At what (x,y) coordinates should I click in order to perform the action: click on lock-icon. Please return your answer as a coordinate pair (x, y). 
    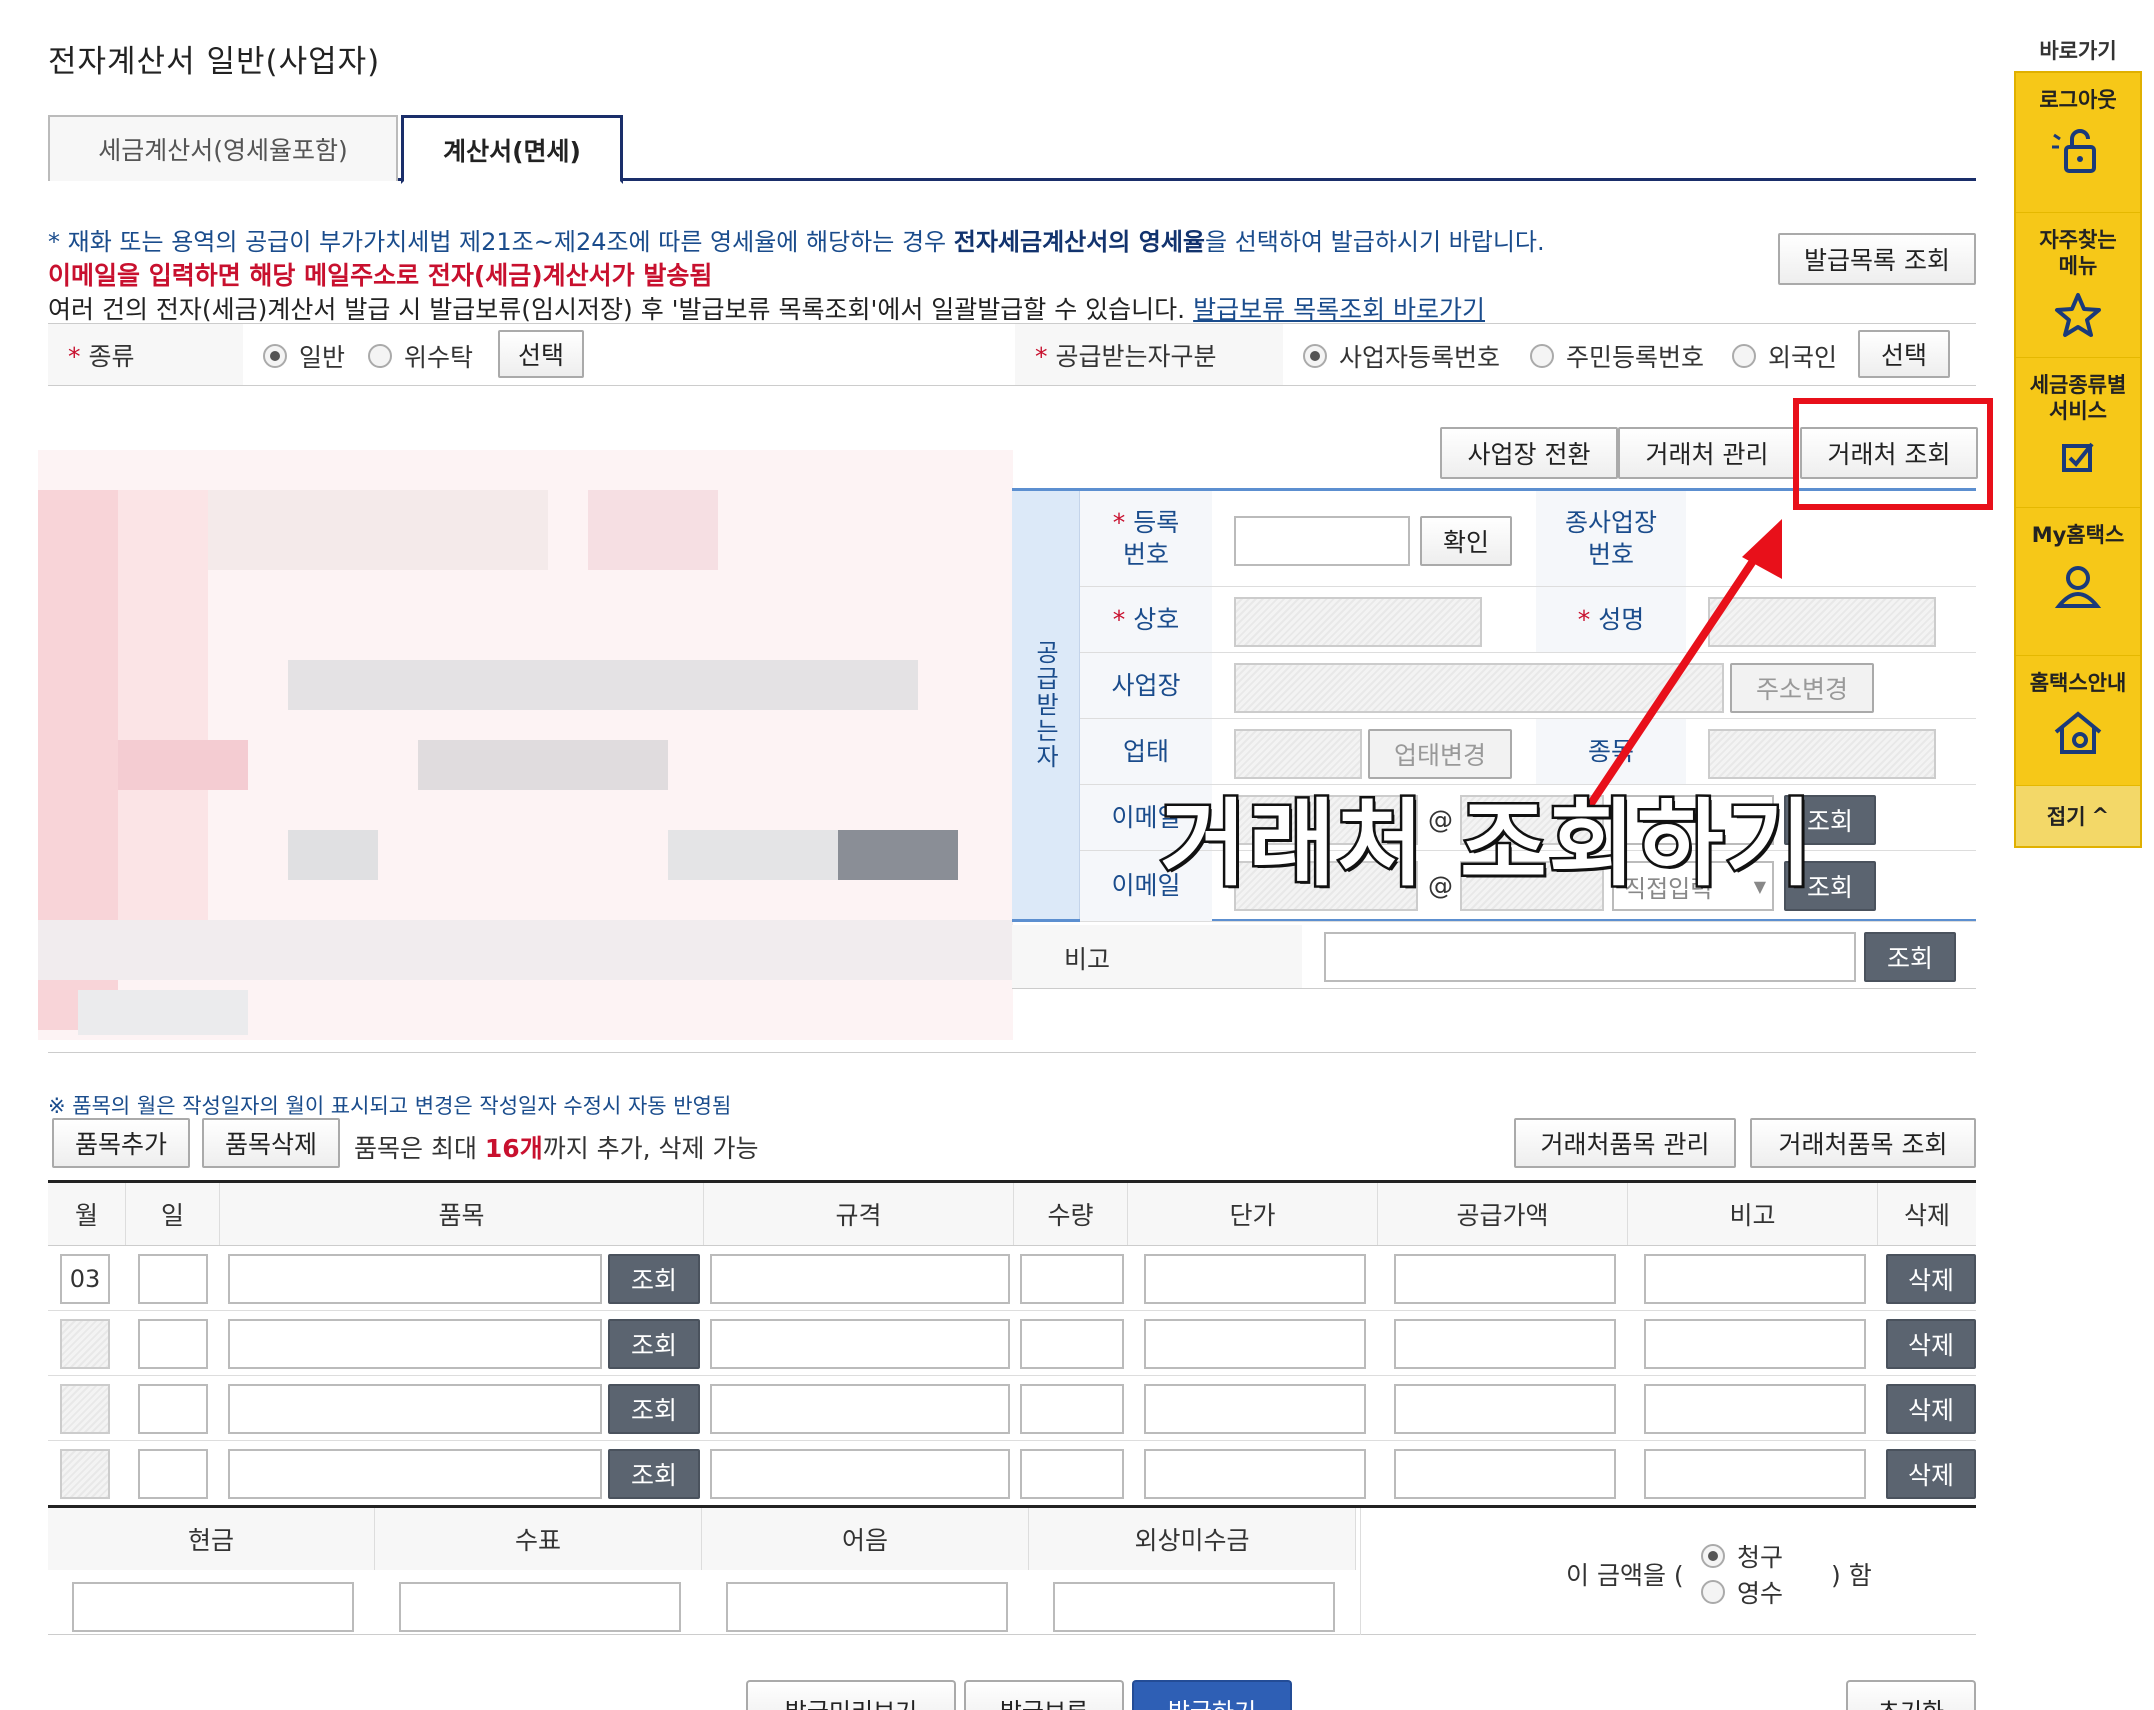
    Looking at the image, I should click on (2074, 151).